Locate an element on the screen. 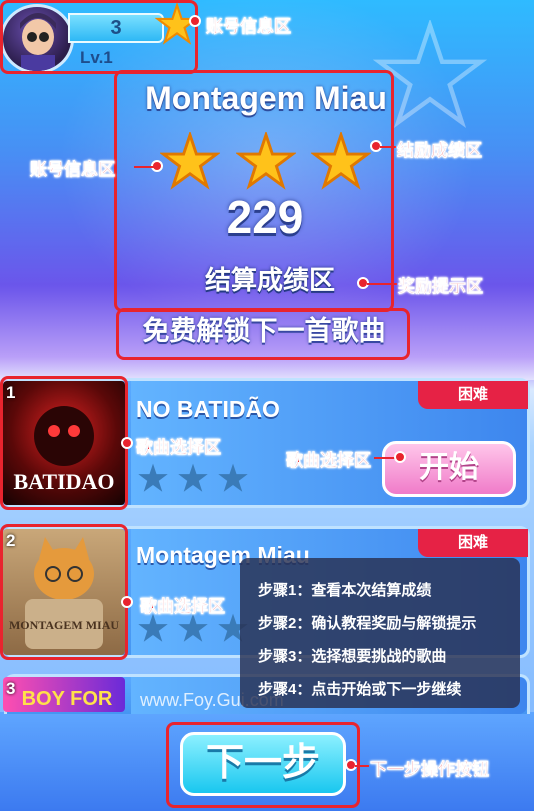  song-cover: BOY FOR is located at coordinates (64, 694).